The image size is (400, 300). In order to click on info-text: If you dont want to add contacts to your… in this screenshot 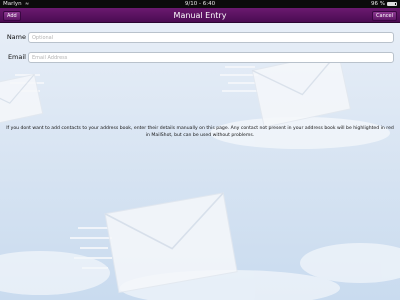, I will do `click(200, 132)`.